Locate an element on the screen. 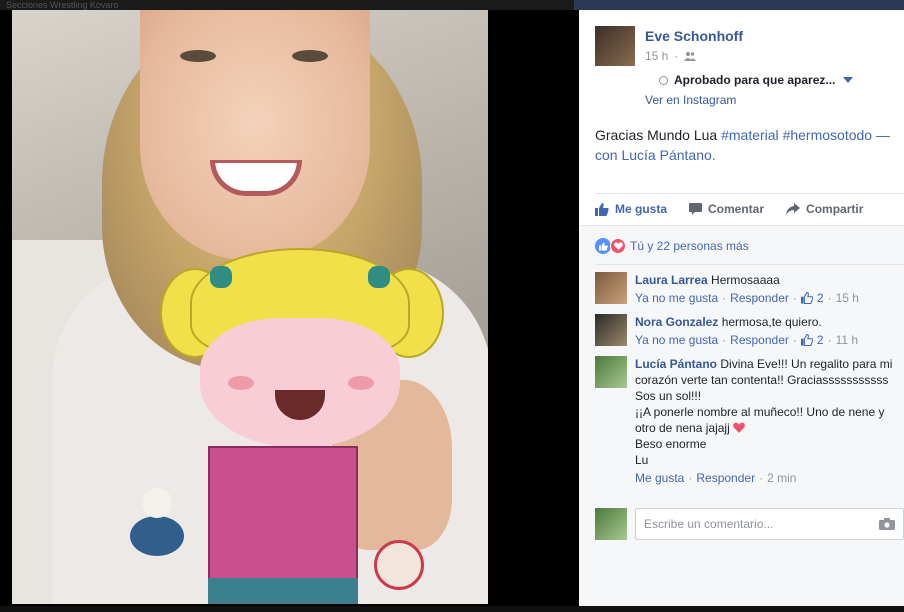 This screenshot has height=612, width=904. photo-eye-right is located at coordinates (310, 56).